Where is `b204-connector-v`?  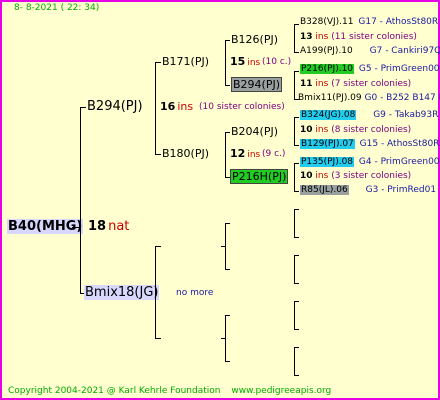
b204-connector-v is located at coordinates (294, 131).